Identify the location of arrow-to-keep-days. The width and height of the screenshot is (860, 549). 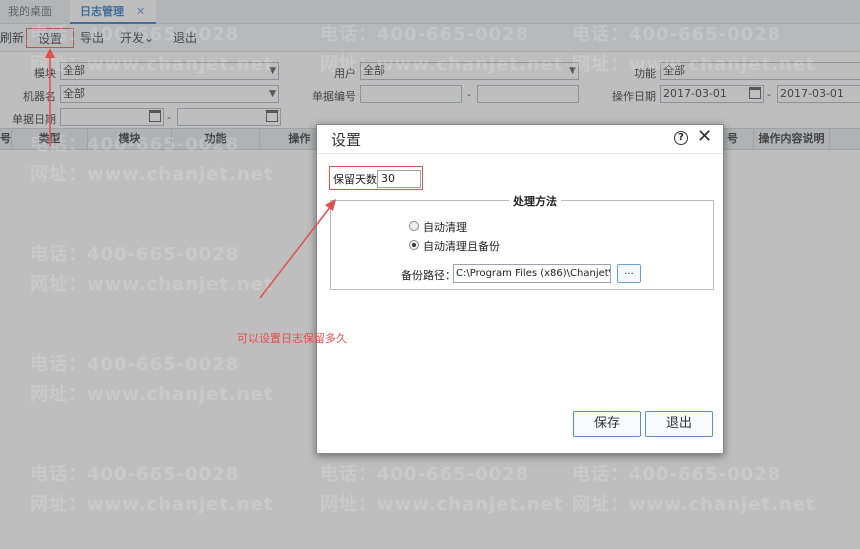
(295, 252).